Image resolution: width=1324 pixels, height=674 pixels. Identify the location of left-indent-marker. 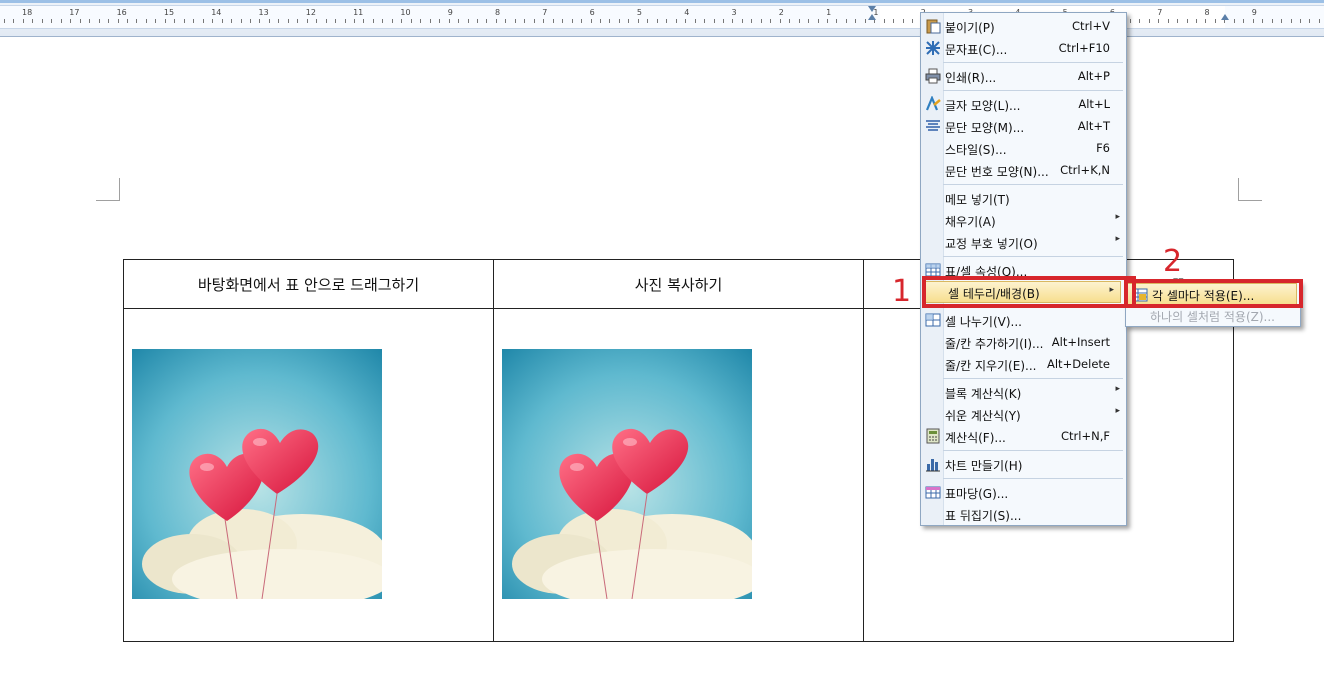
(872, 17).